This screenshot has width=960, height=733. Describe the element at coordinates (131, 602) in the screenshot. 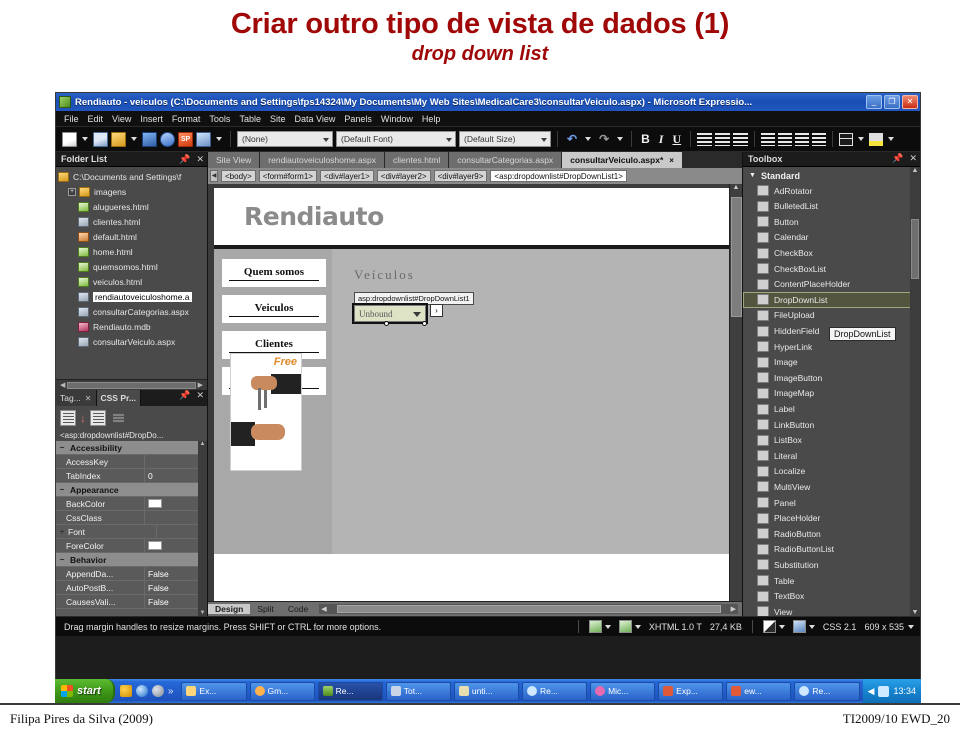

I see `property-row-causesvalidation: CausesVali... False` at that location.